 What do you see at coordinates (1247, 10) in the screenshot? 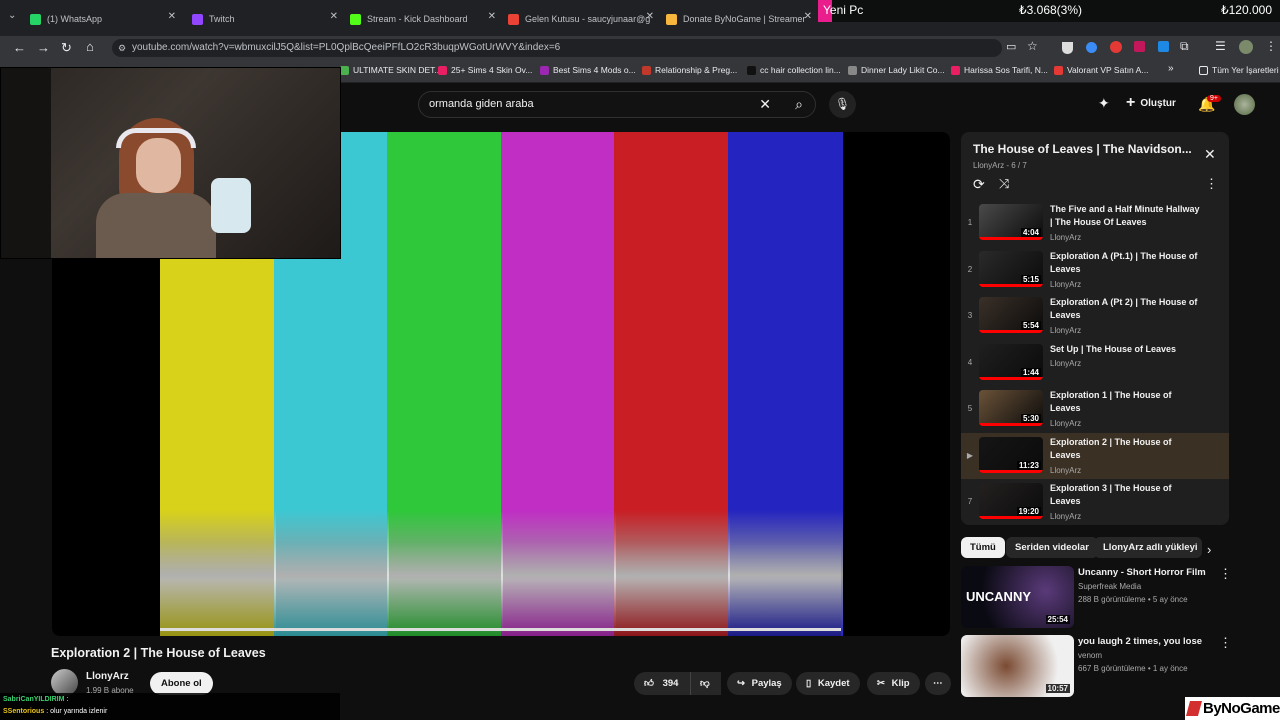
I see `goal-target: ₺120.000` at bounding box center [1247, 10].